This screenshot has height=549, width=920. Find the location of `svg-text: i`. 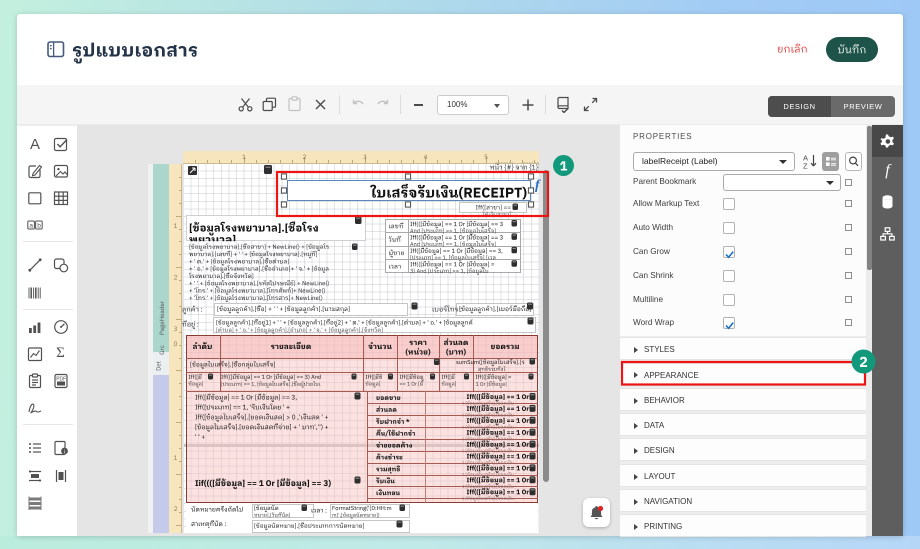

svg-text: i is located at coordinates (63, 452).